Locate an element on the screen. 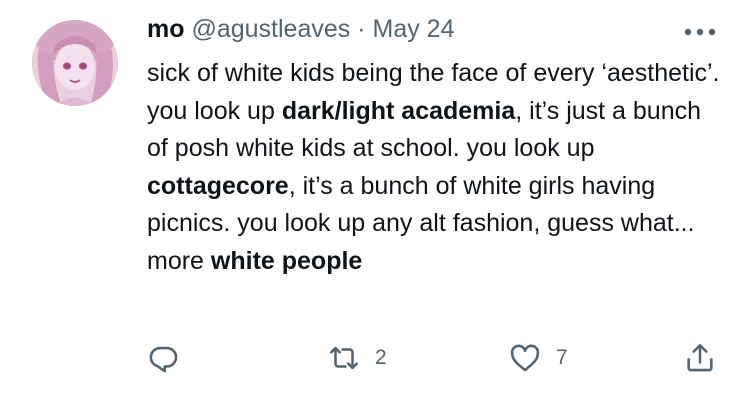 This screenshot has height=400, width=750. share-button is located at coordinates (700, 358).